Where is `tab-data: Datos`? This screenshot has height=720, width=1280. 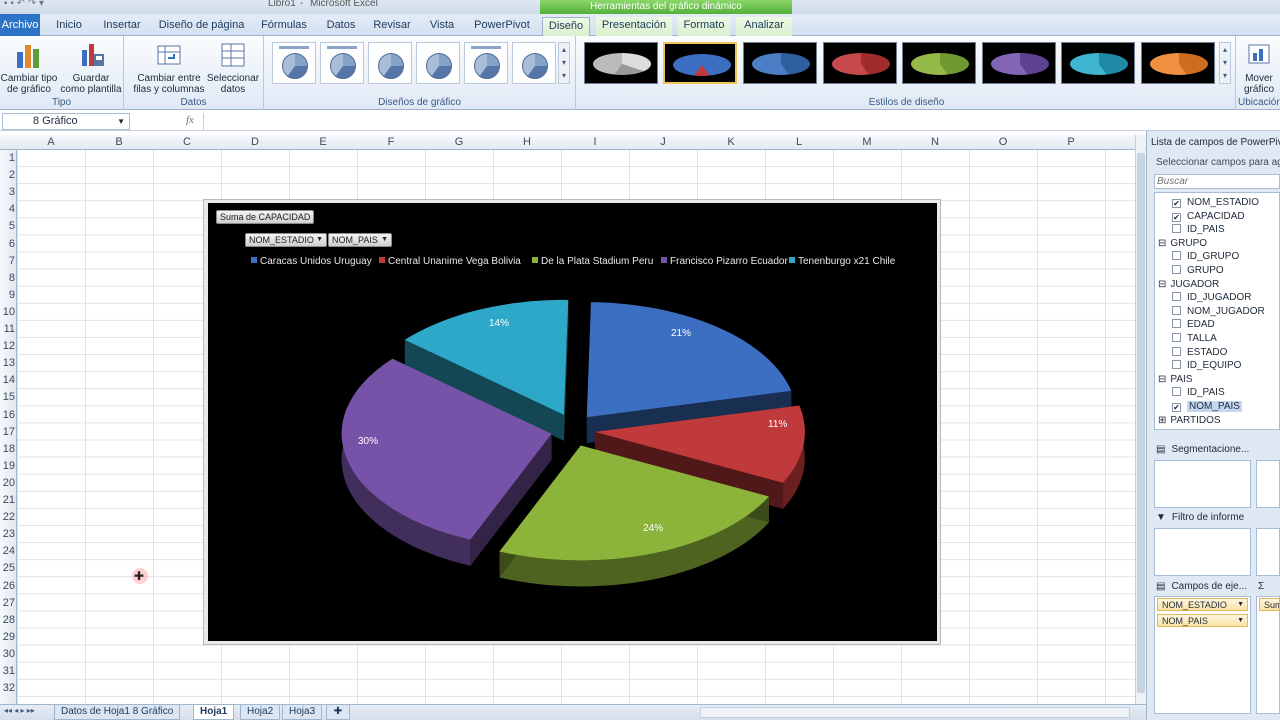 tab-data: Datos is located at coordinates (341, 26).